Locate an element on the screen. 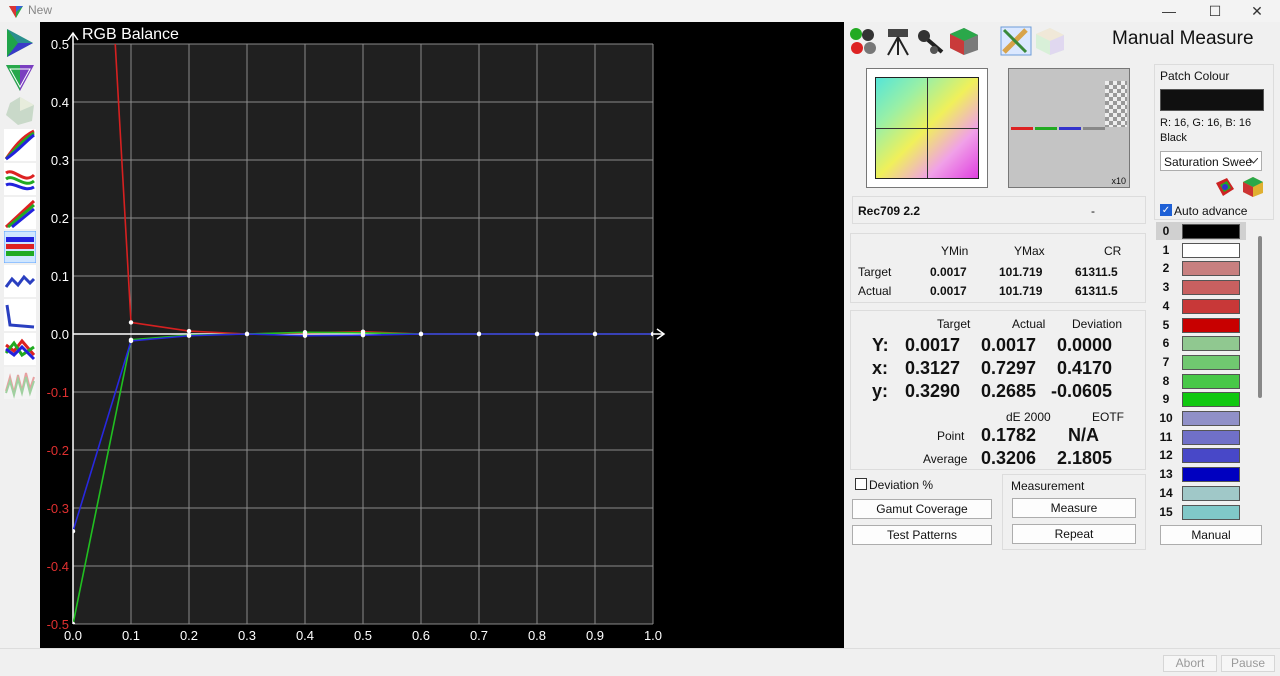 The height and width of the screenshot is (676, 1280). waveform-icon is located at coordinates (20, 383).